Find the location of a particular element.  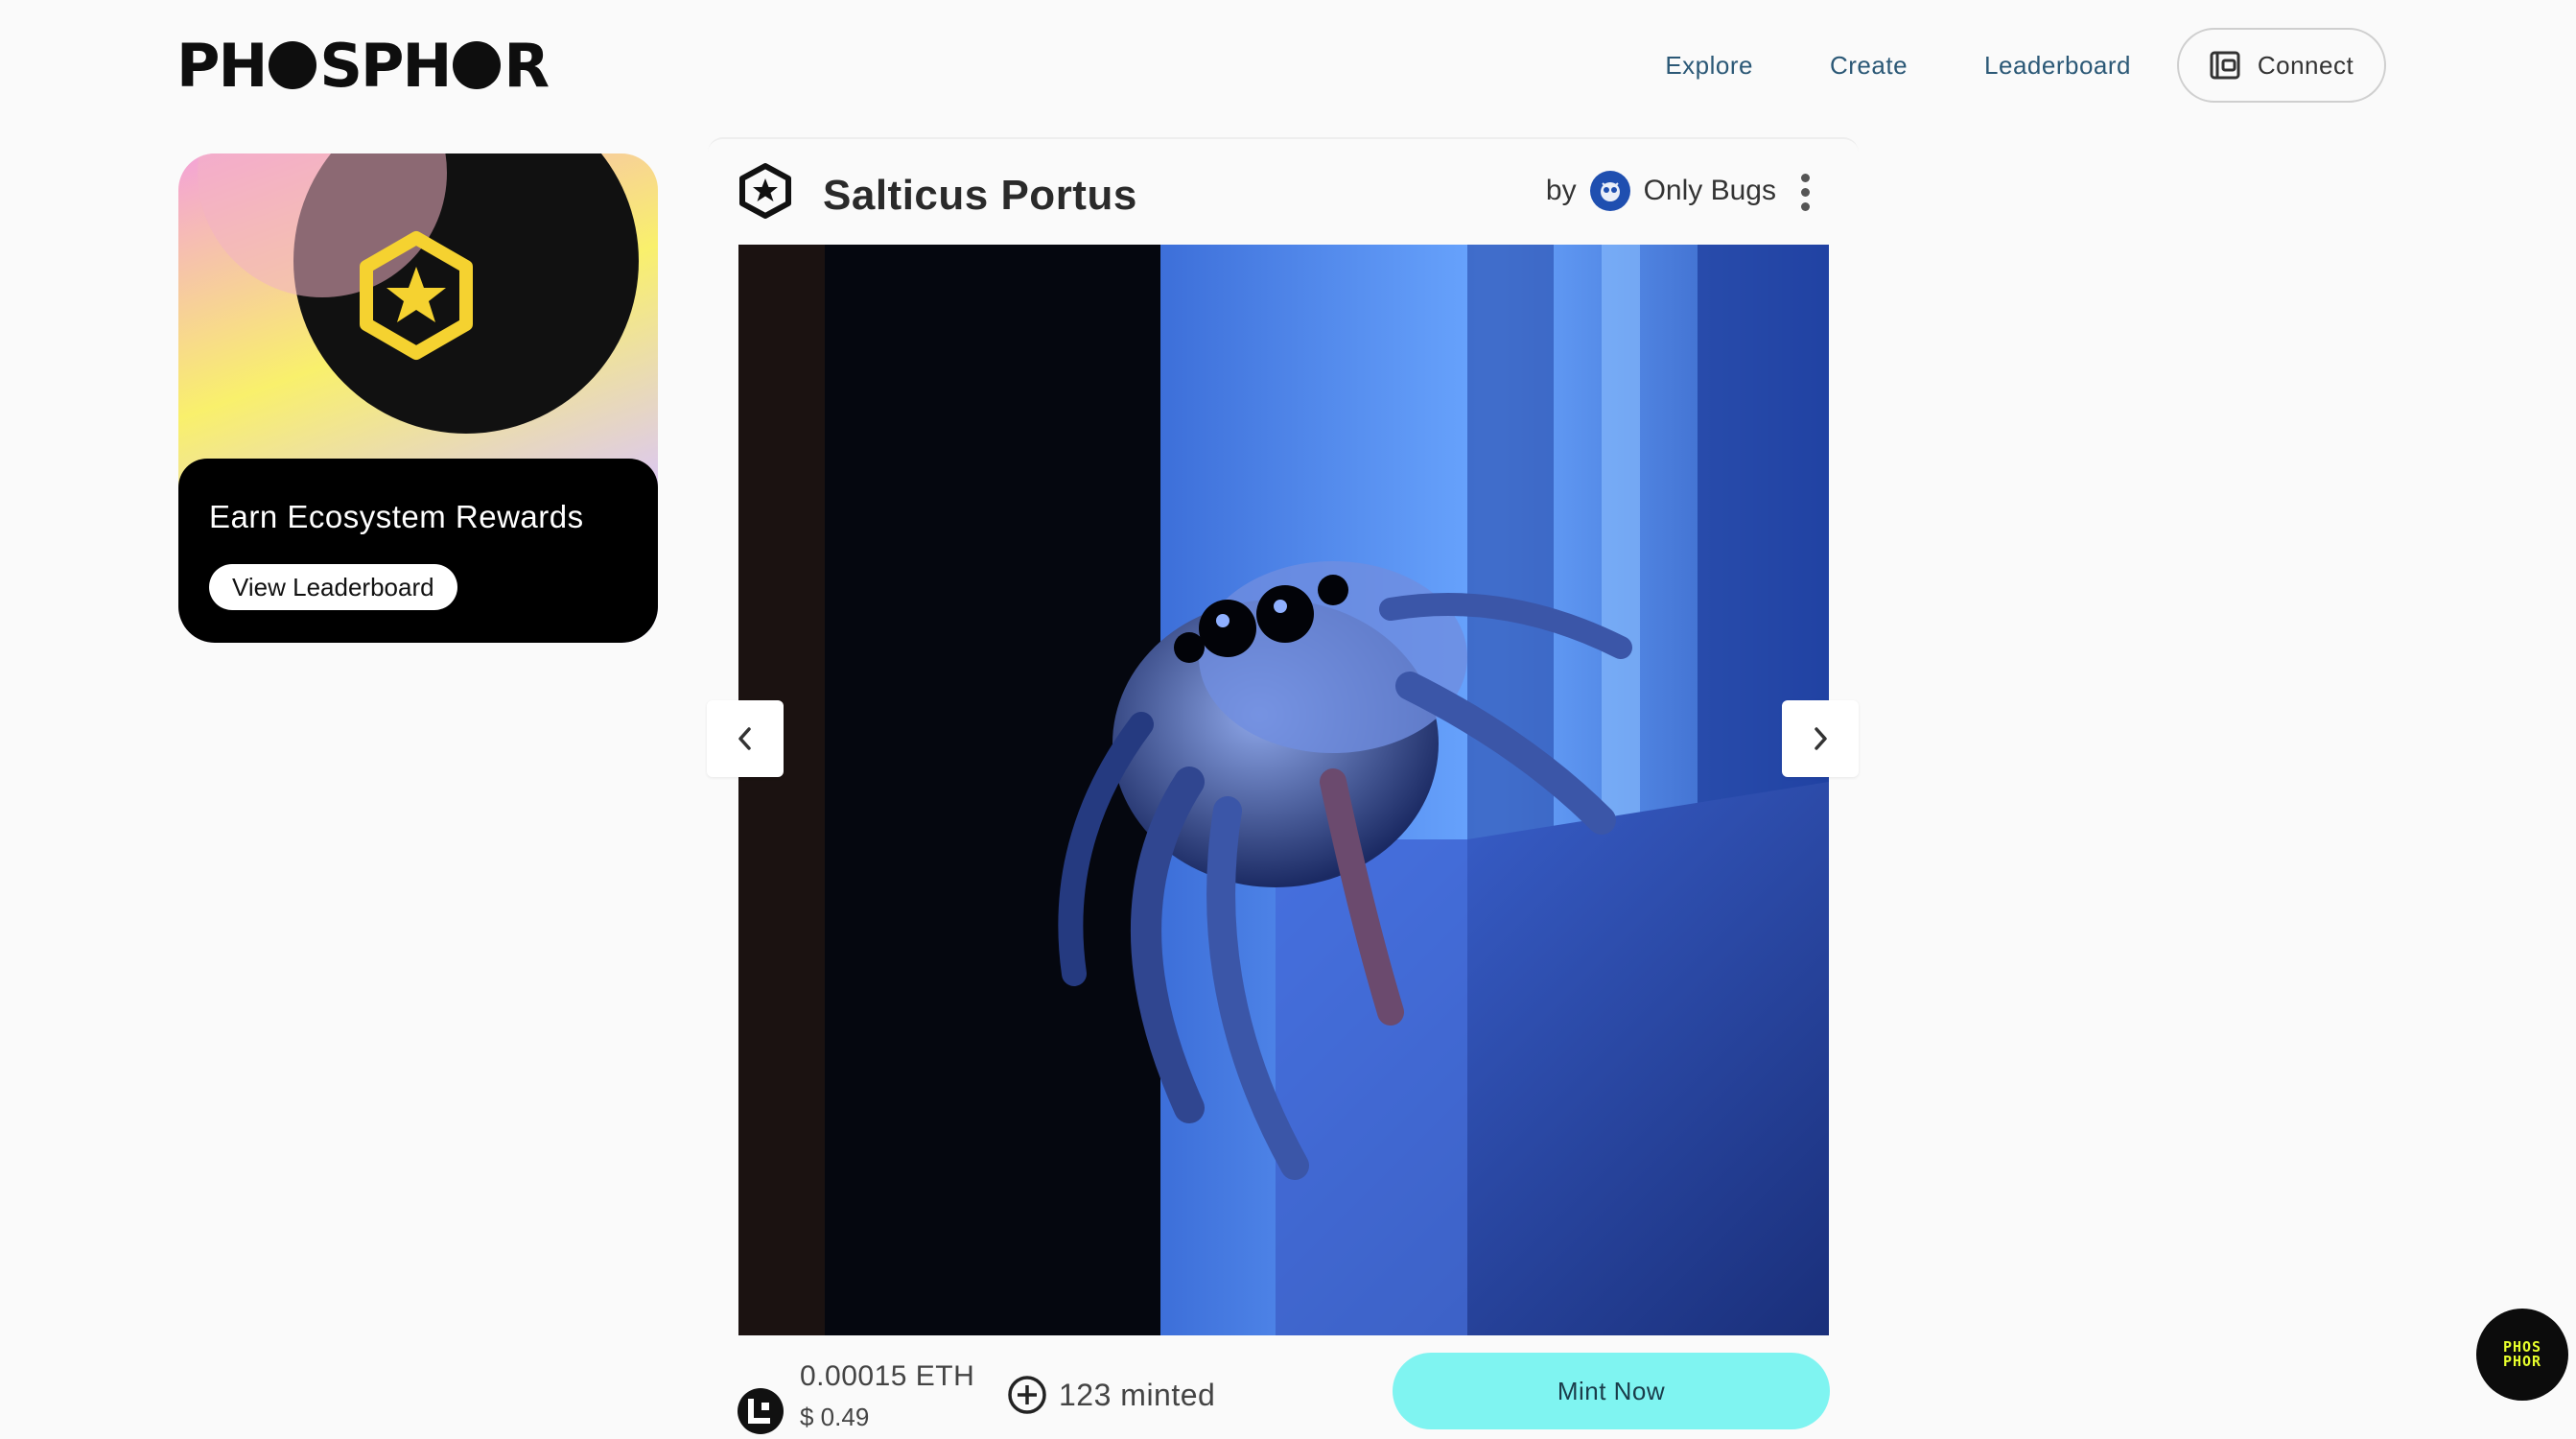

creator-prefix: by is located at coordinates (1561, 190).